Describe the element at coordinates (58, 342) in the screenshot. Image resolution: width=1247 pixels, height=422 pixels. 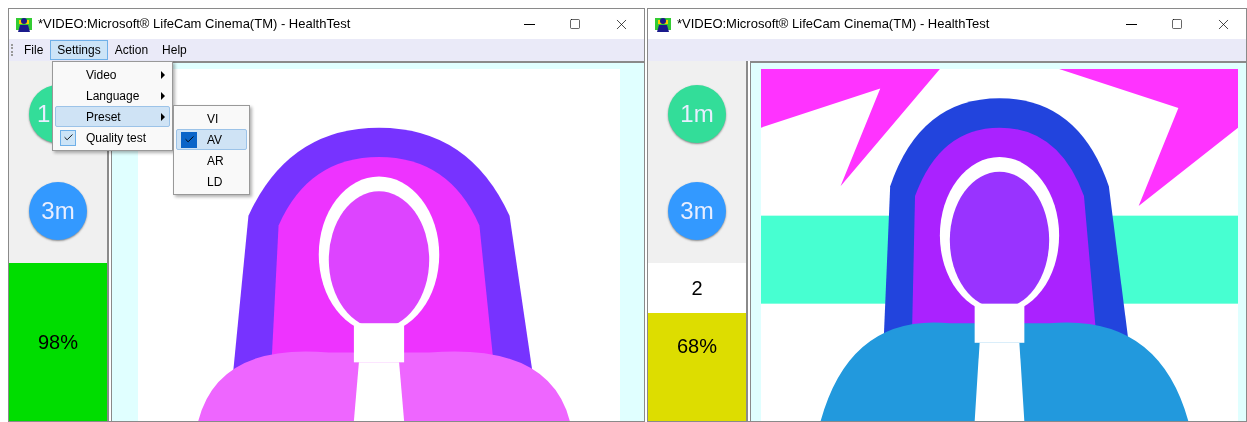
I see `score-value: 98%` at that location.